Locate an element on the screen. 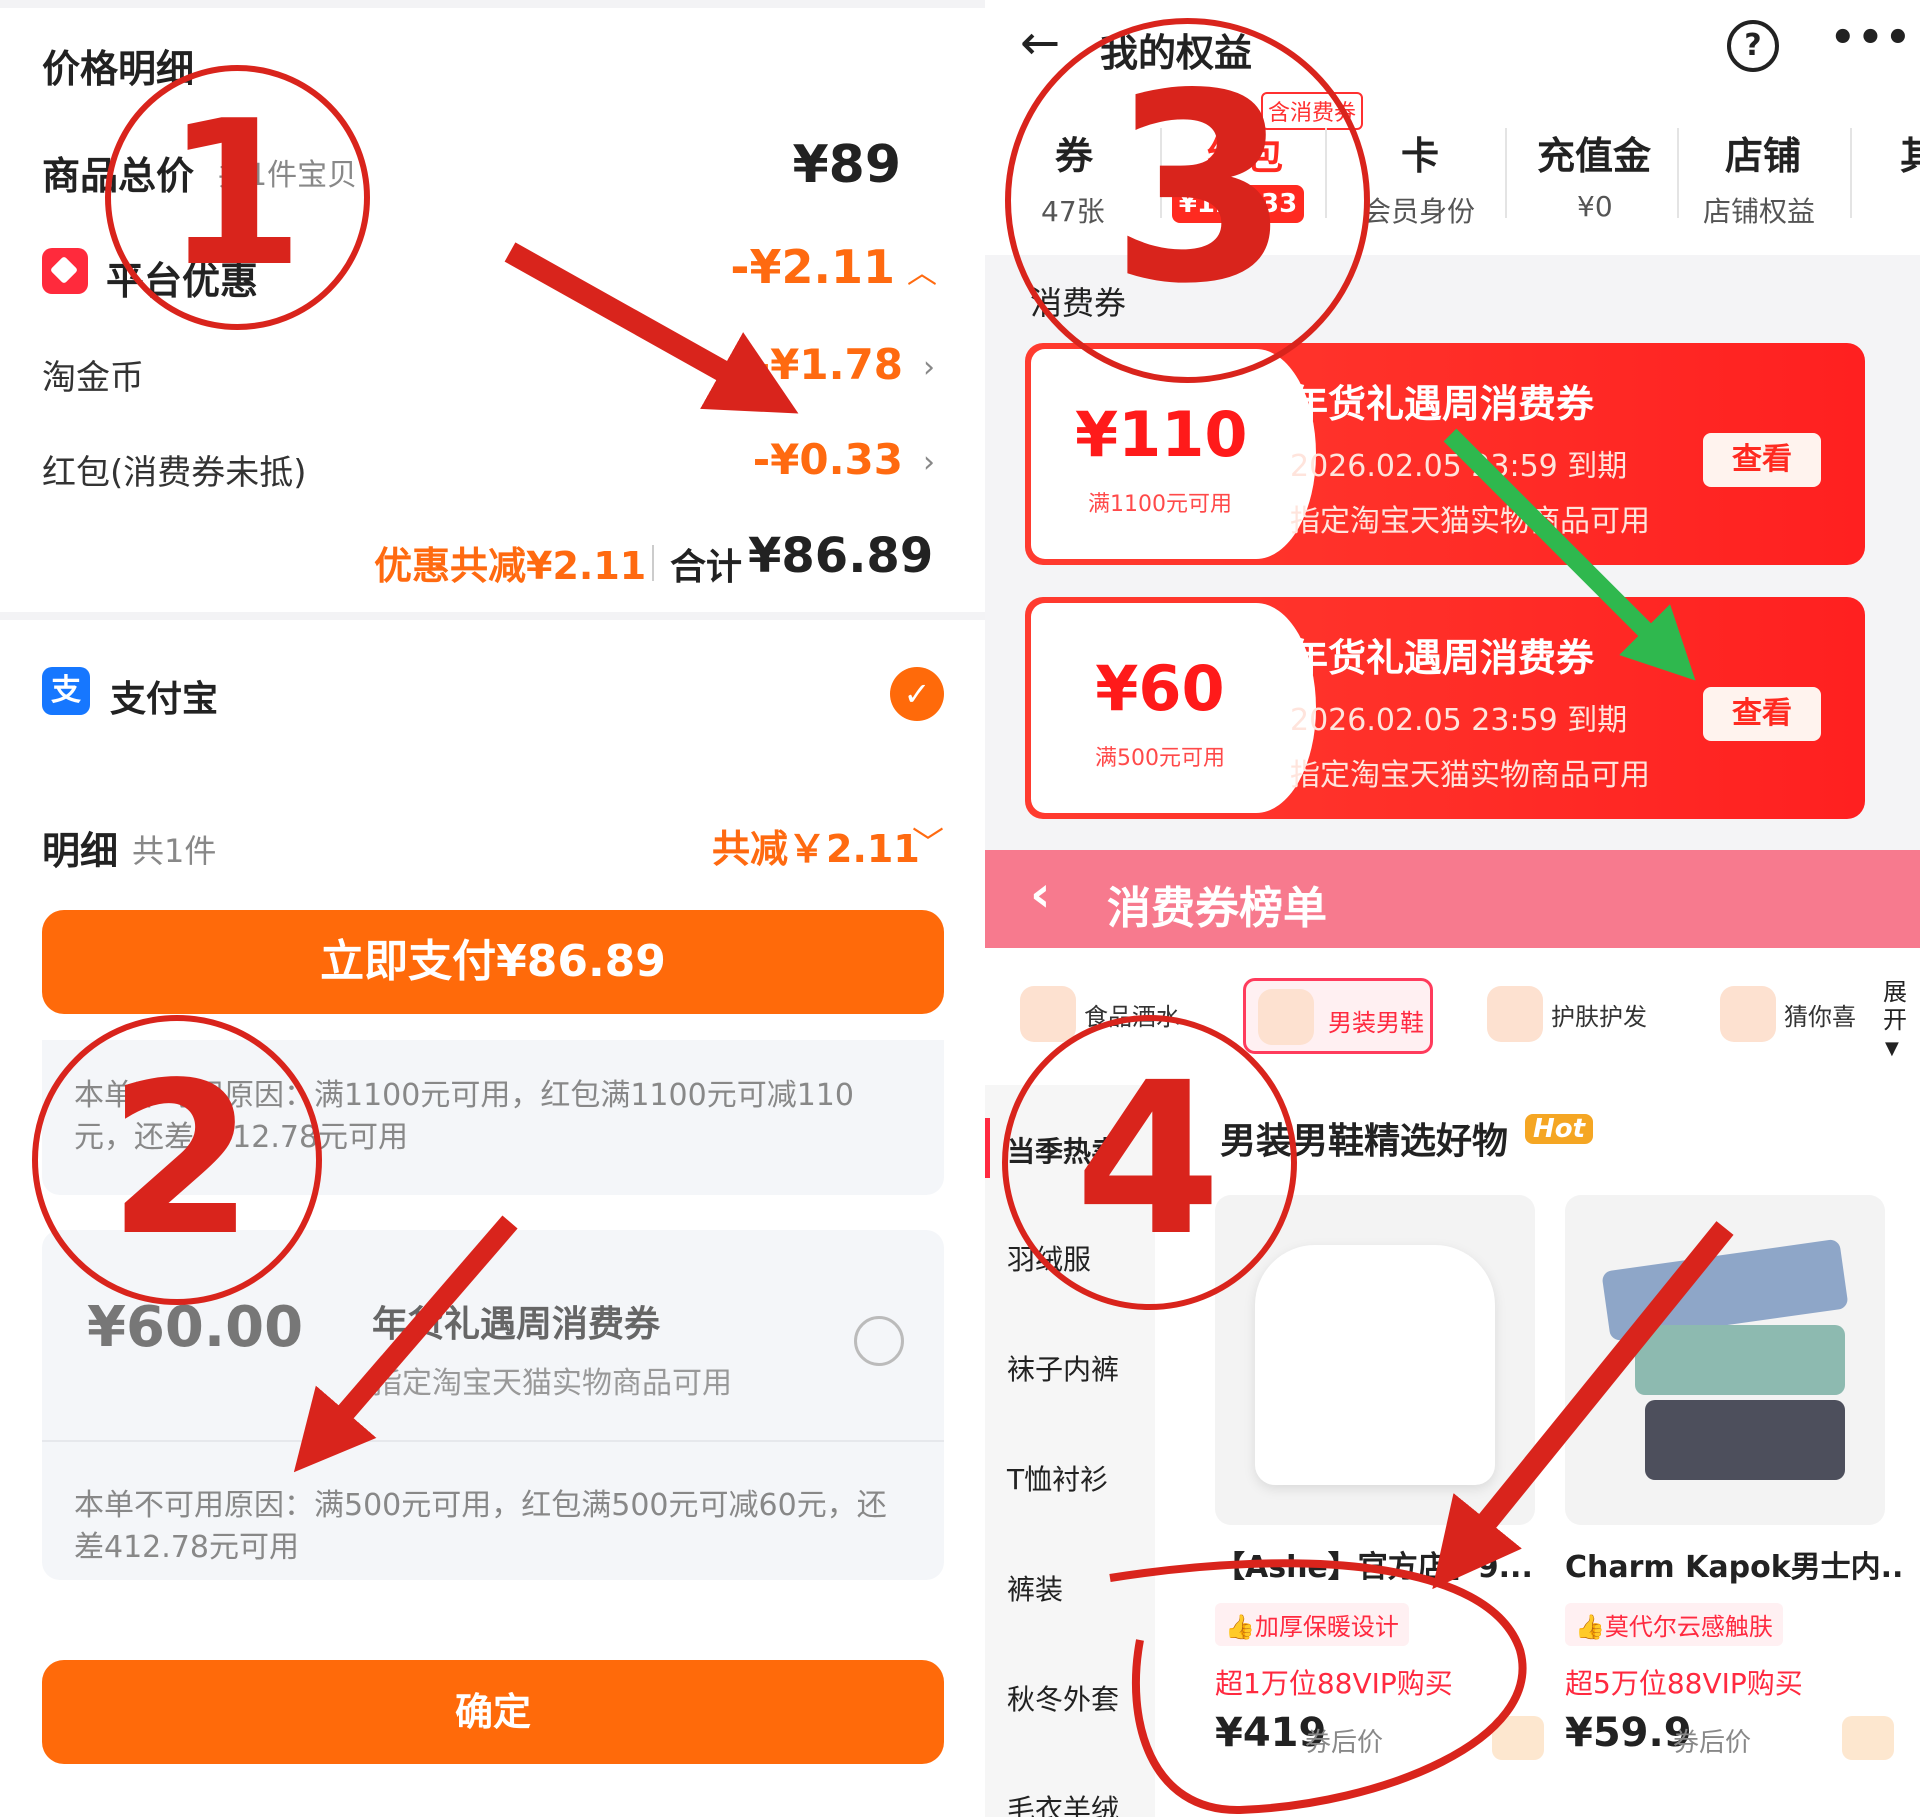  annotation-number: 3 is located at coordinates (1200, 190).